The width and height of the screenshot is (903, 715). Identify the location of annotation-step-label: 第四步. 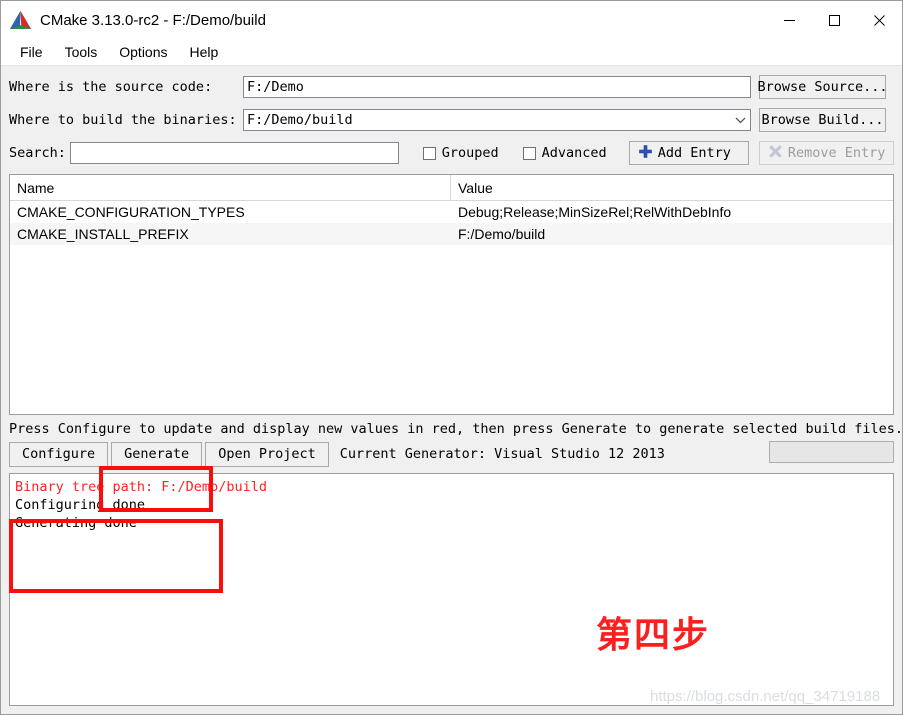
(653, 635).